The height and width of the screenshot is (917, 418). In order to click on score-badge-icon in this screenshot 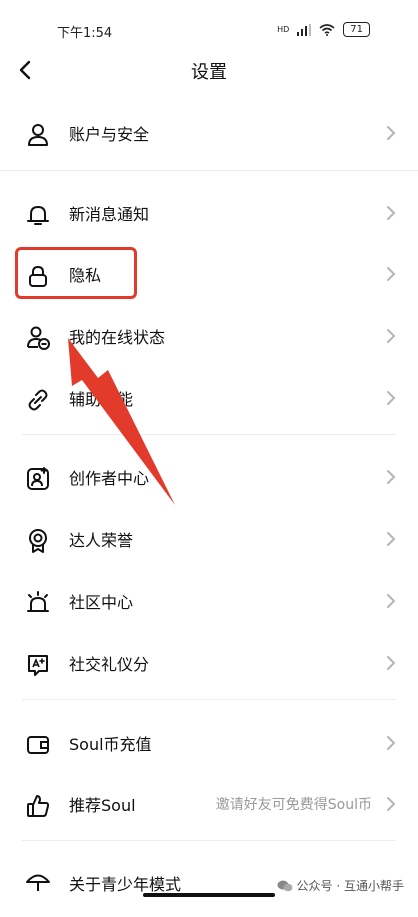, I will do `click(38, 665)`.